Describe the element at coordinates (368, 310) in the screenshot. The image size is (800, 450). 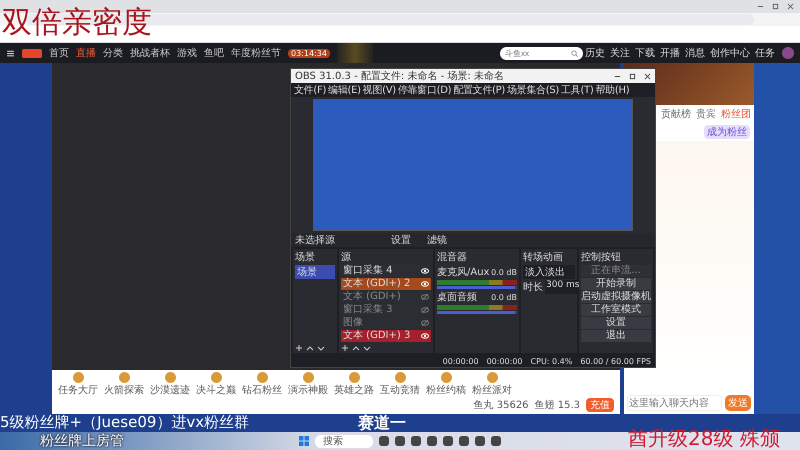
I see `source-item: 窗口采集 3` at that location.